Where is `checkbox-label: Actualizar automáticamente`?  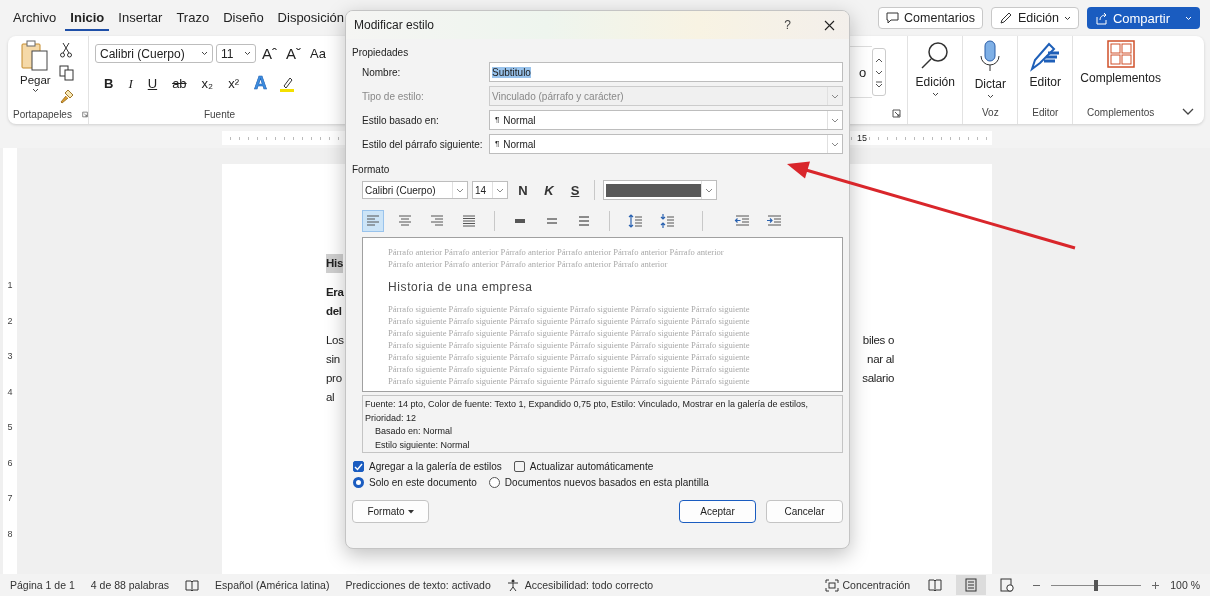
checkbox-label: Actualizar automáticamente is located at coordinates (591, 466).